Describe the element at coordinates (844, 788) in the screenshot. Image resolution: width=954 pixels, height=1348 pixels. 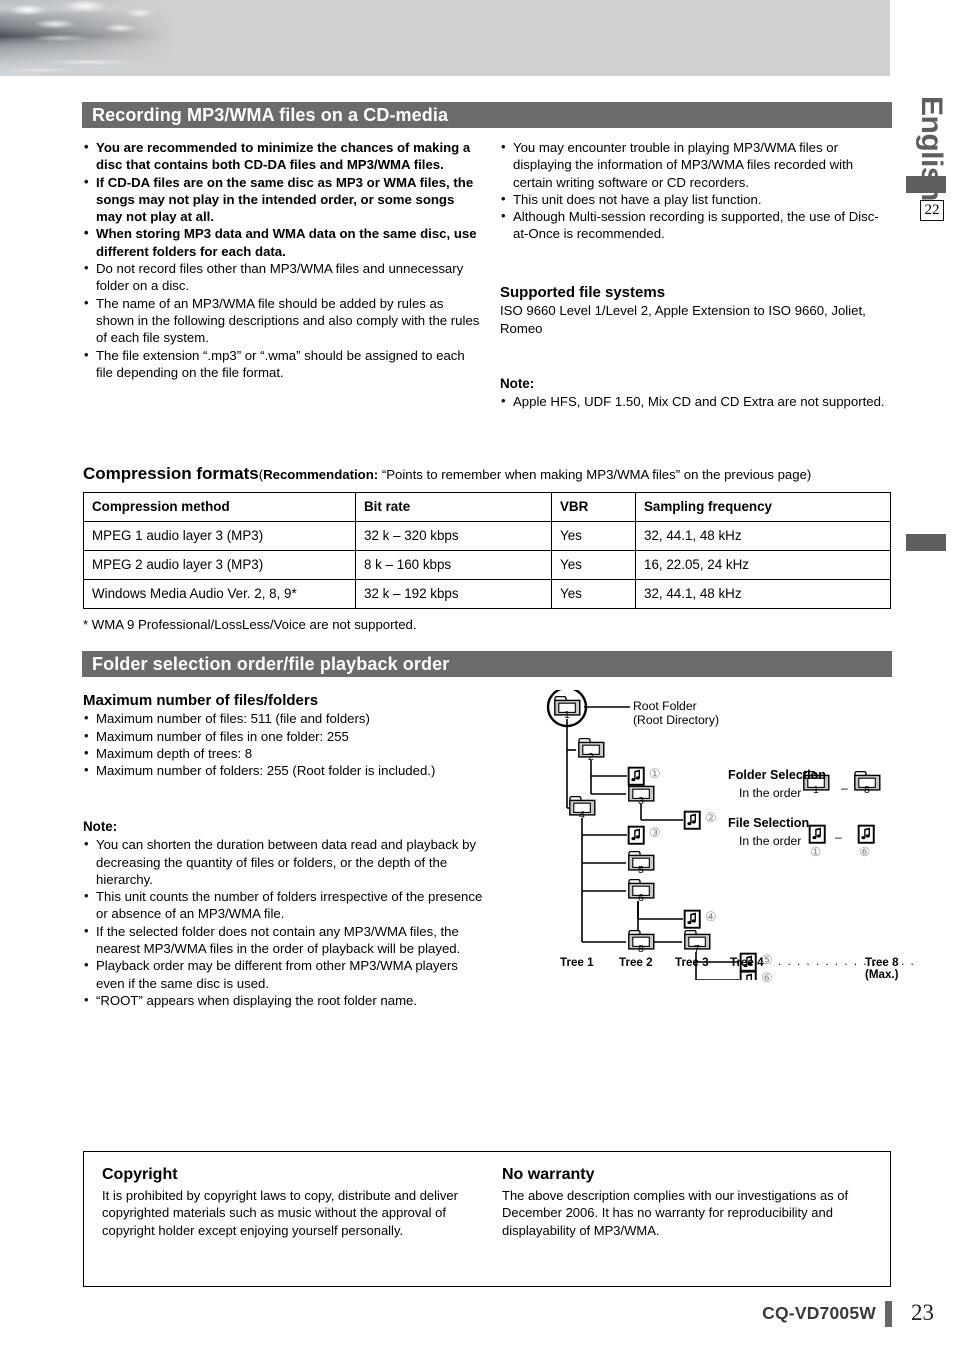
I see `folder-selection-dash: –` at that location.